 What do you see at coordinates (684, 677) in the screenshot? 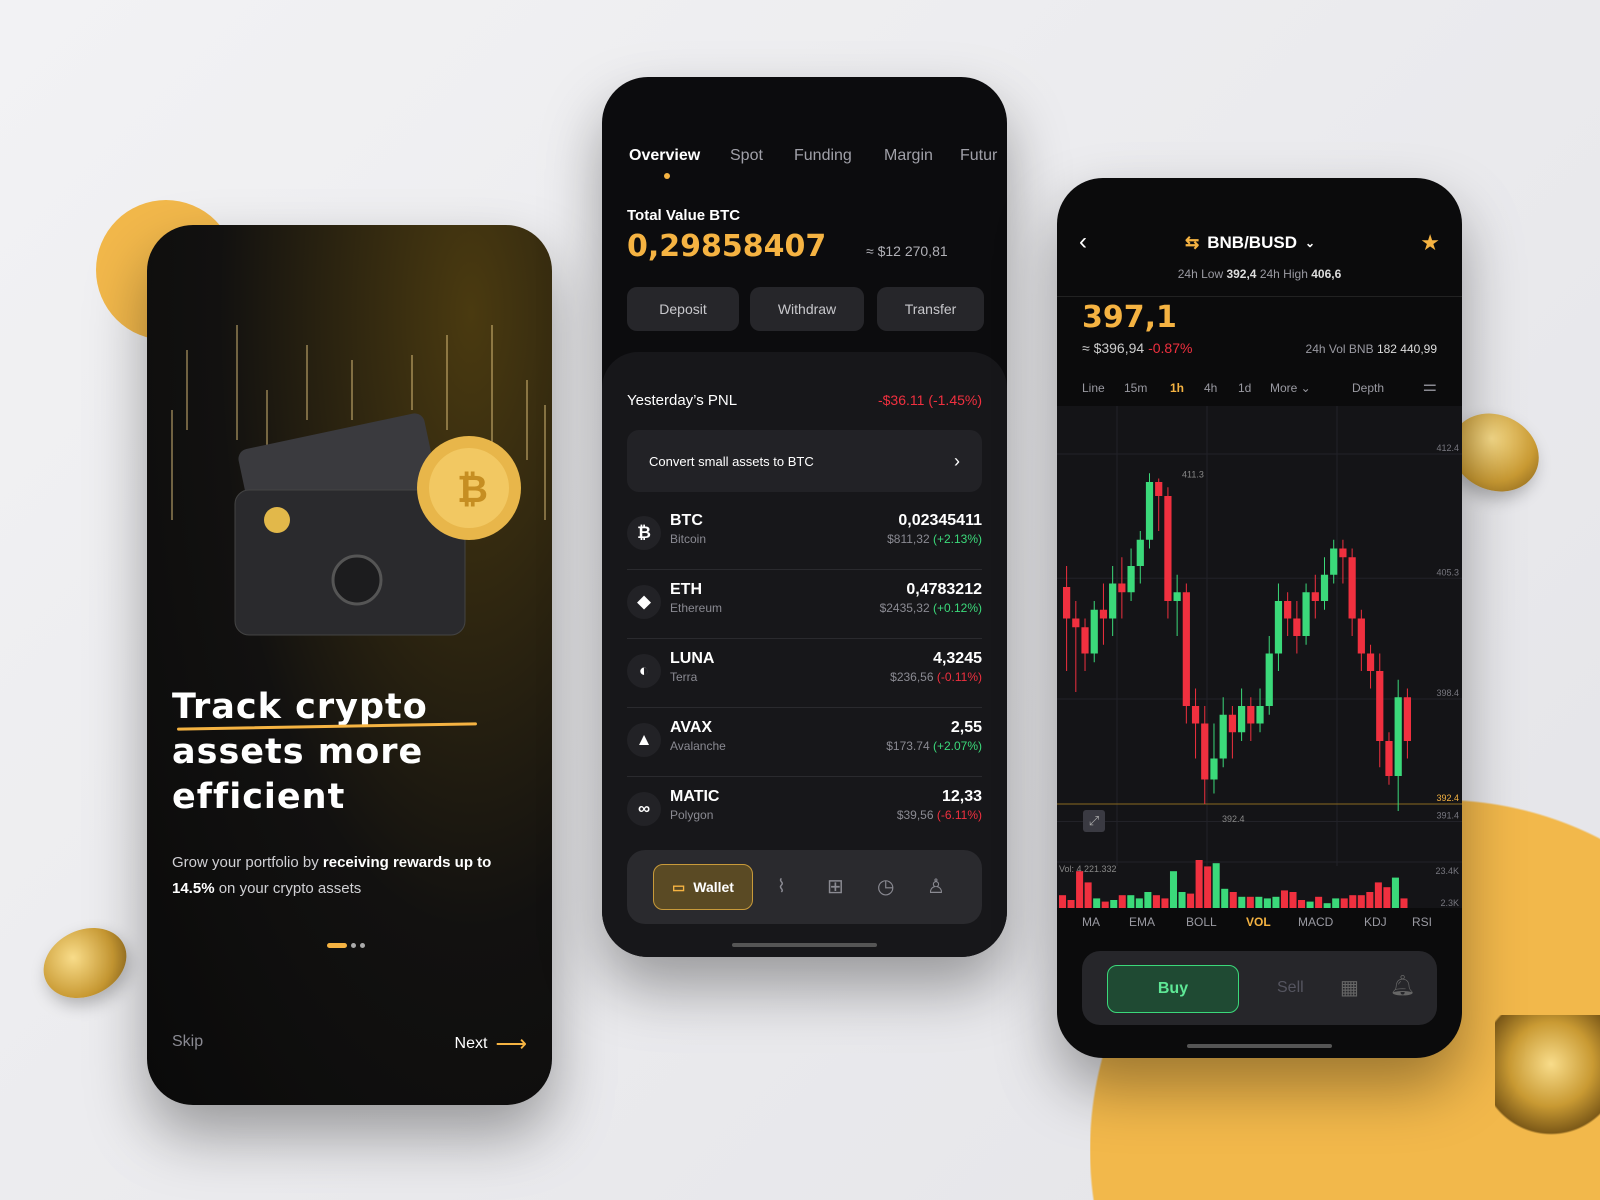
I see `asset-name: Terra` at bounding box center [684, 677].